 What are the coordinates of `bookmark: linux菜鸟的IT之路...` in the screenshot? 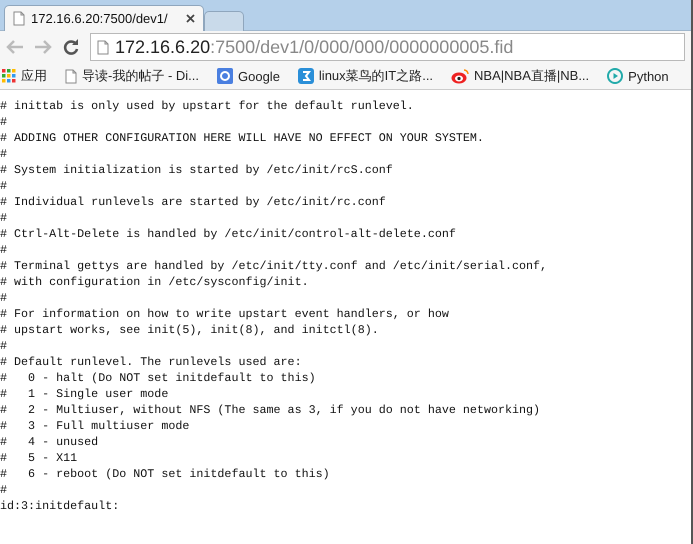 It's located at (366, 76).